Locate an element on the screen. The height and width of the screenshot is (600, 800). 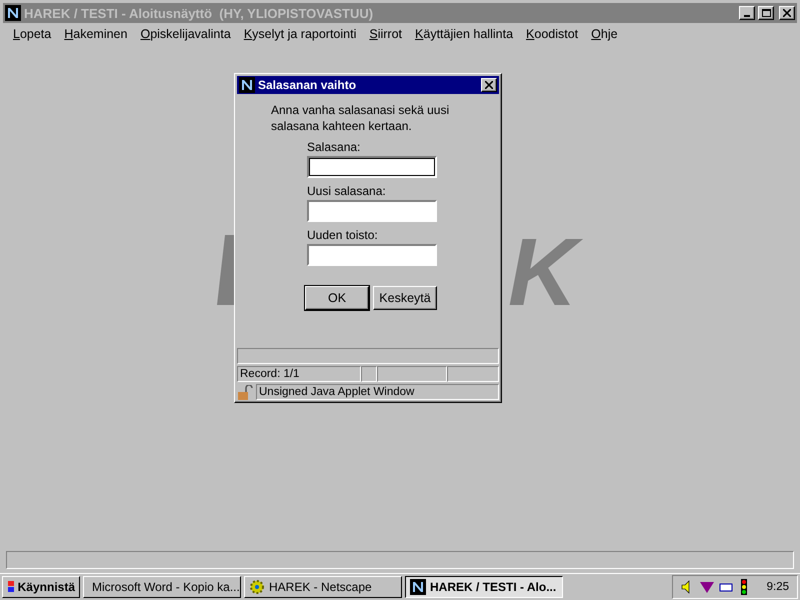
status-pane is located at coordinates (473, 374).